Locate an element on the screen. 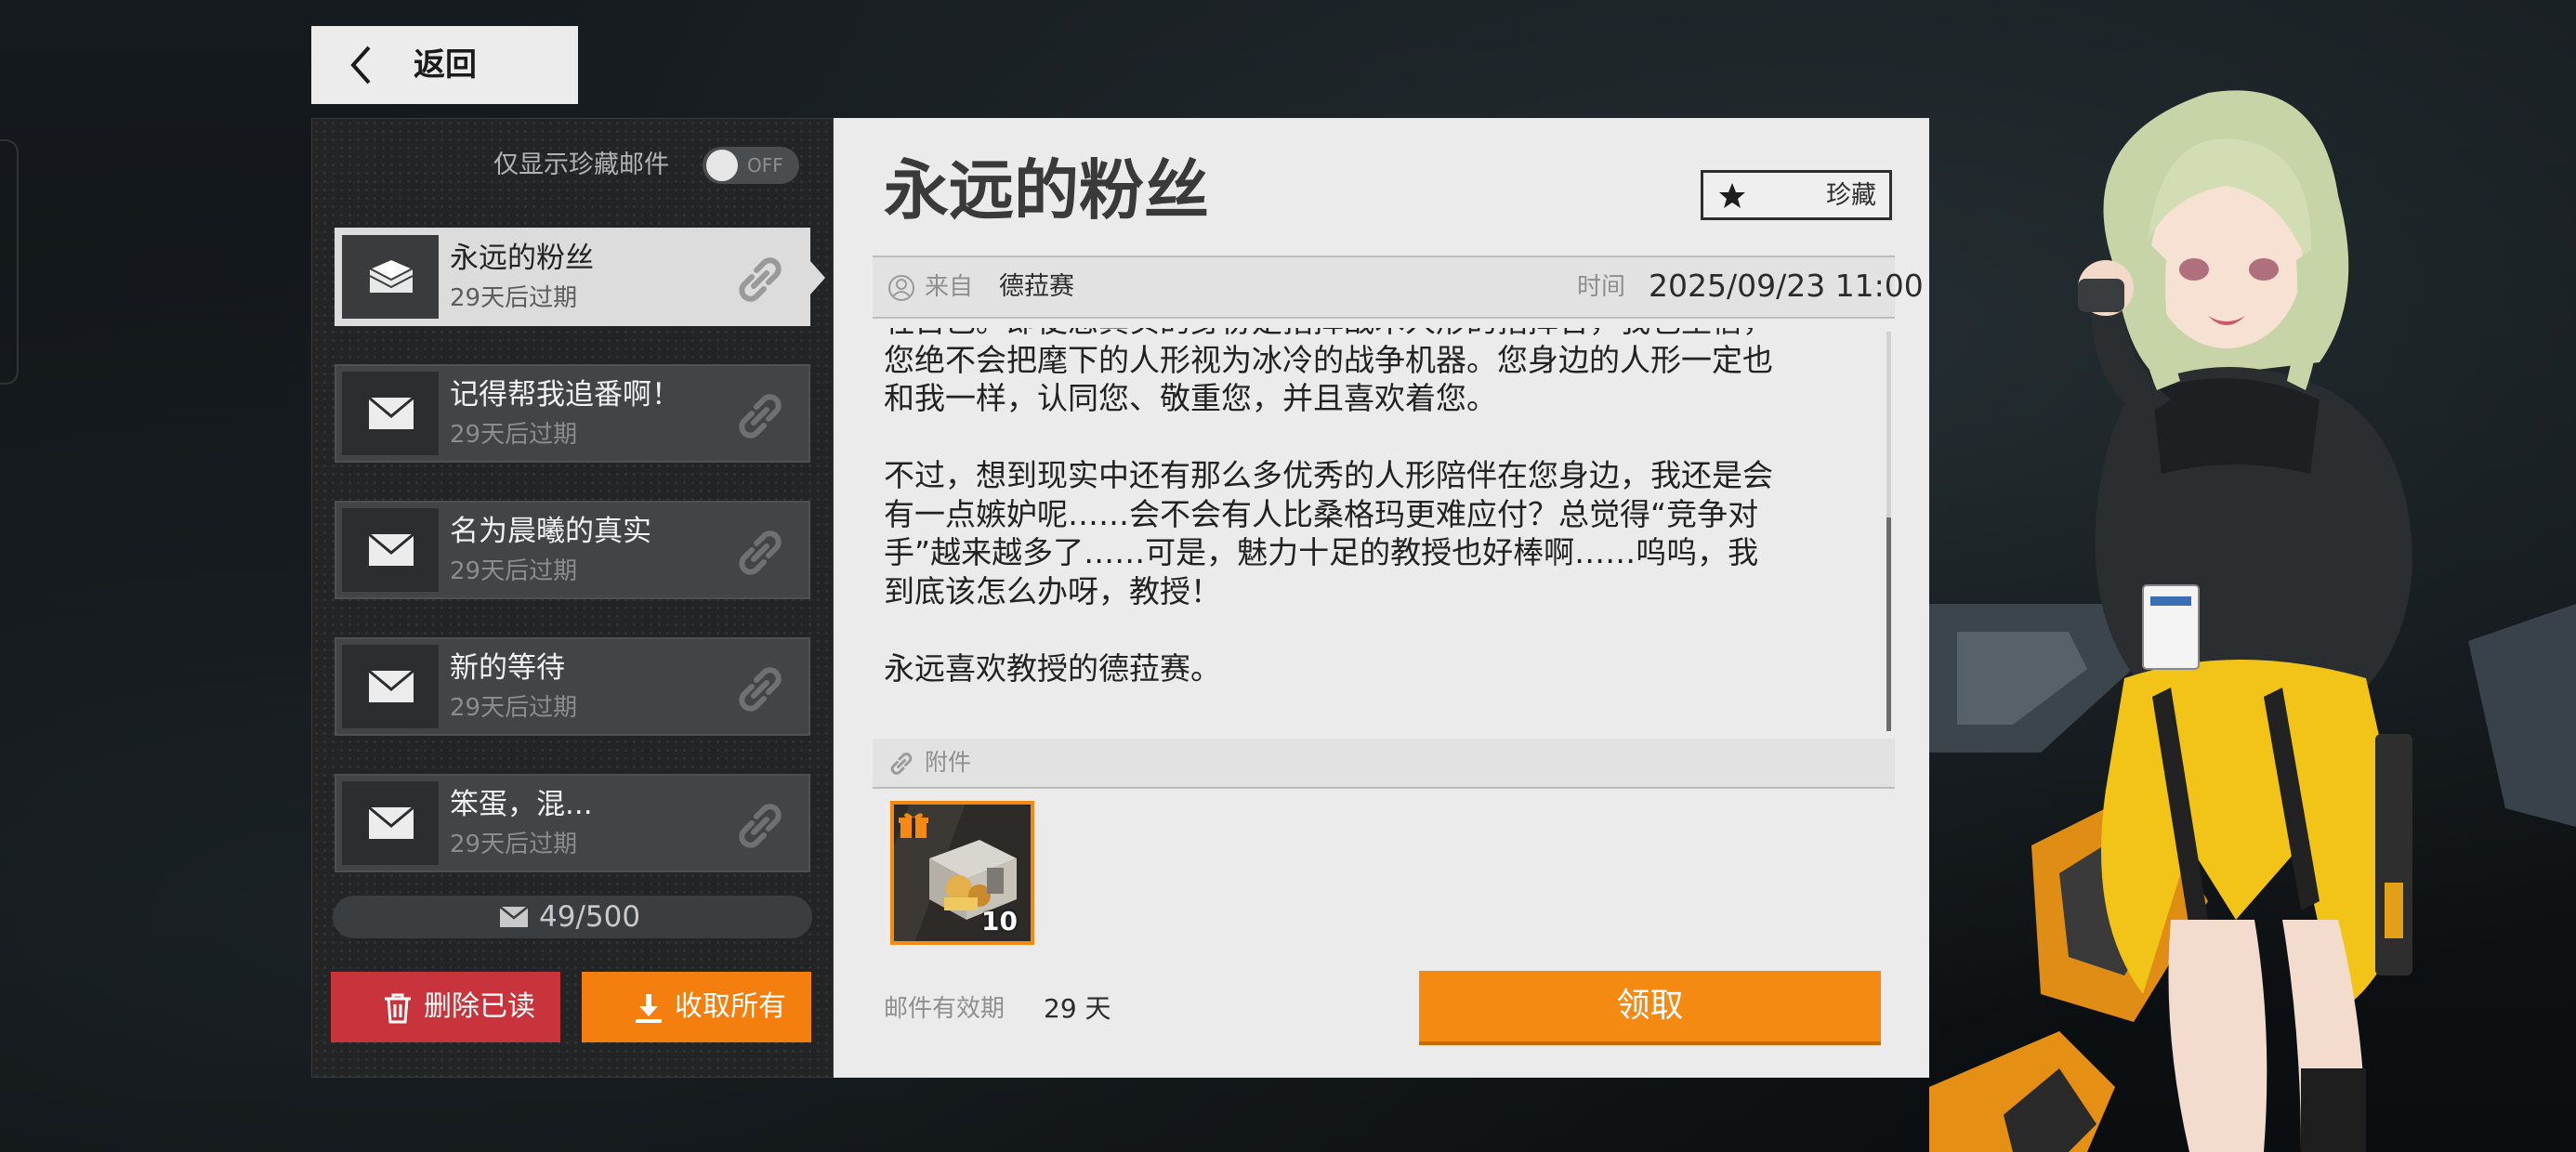 Image resolution: width=2576 pixels, height=1152 pixels. chevron-left-icon is located at coordinates (360, 65).